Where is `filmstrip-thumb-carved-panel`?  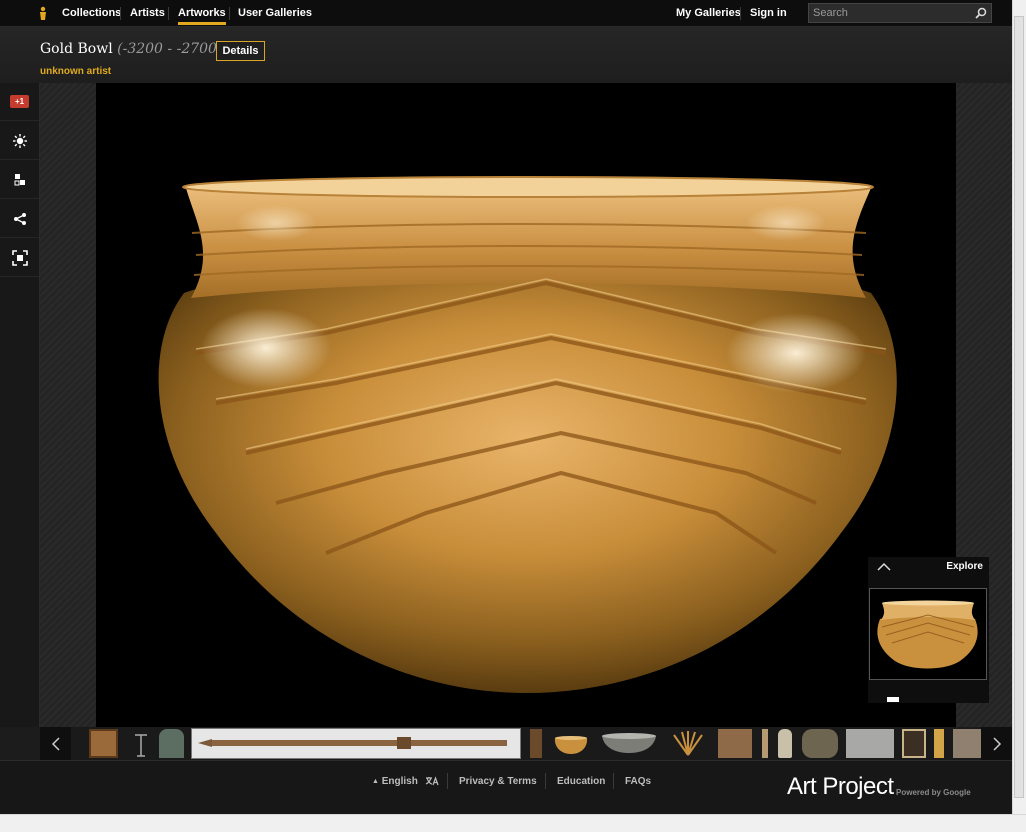
filmstrip-thumb-carved-panel is located at coordinates (735, 743).